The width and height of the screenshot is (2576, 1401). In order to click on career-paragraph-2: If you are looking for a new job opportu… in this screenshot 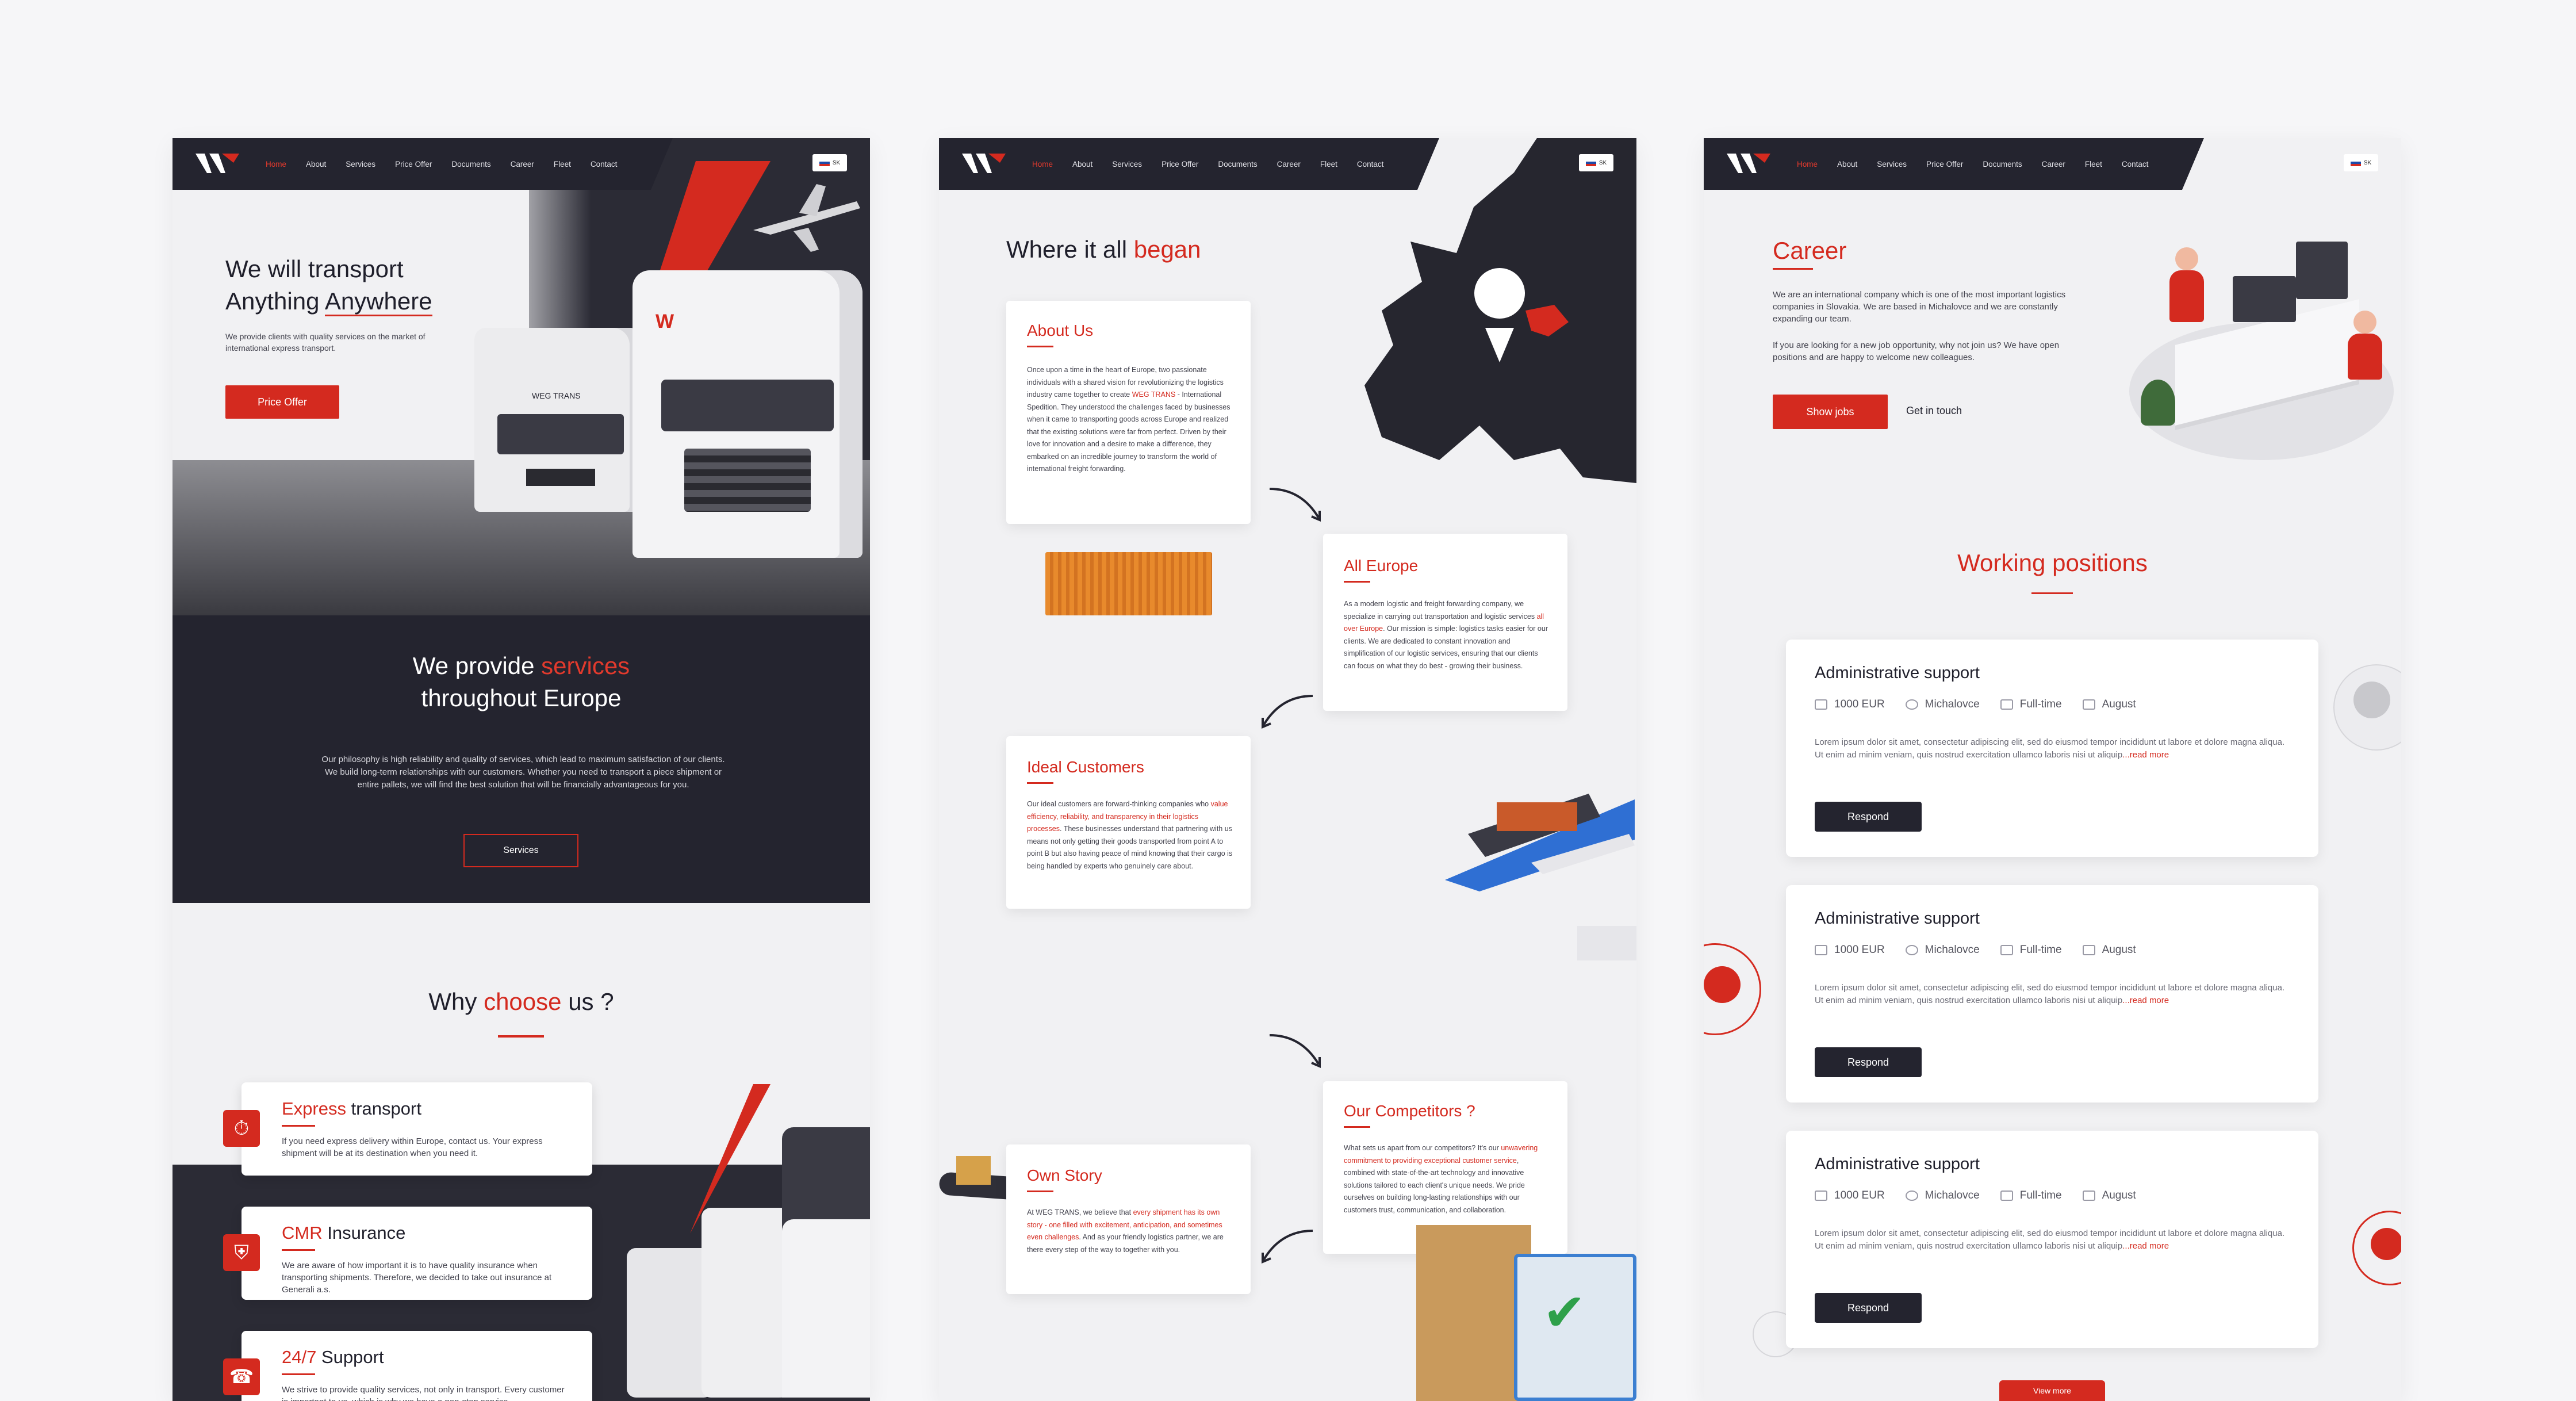, I will do `click(1916, 351)`.